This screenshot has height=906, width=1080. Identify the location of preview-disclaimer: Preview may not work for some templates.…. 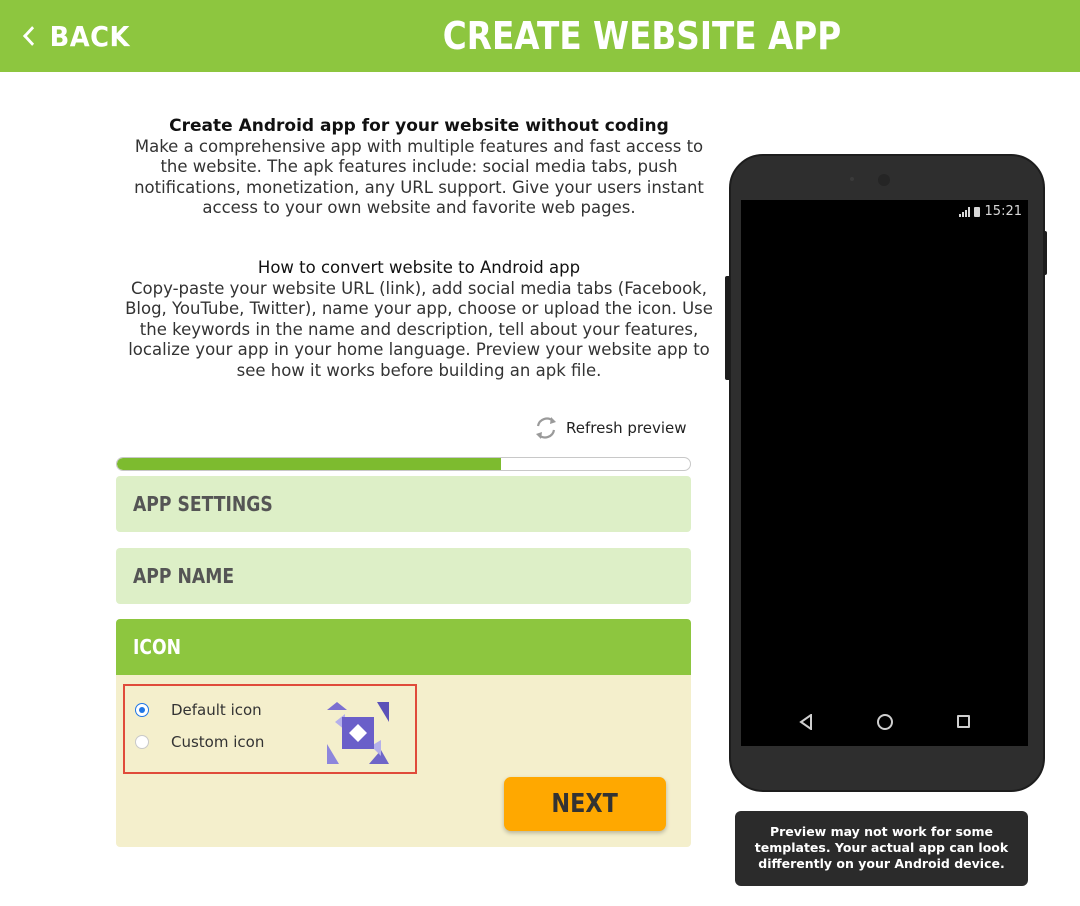
(881, 848).